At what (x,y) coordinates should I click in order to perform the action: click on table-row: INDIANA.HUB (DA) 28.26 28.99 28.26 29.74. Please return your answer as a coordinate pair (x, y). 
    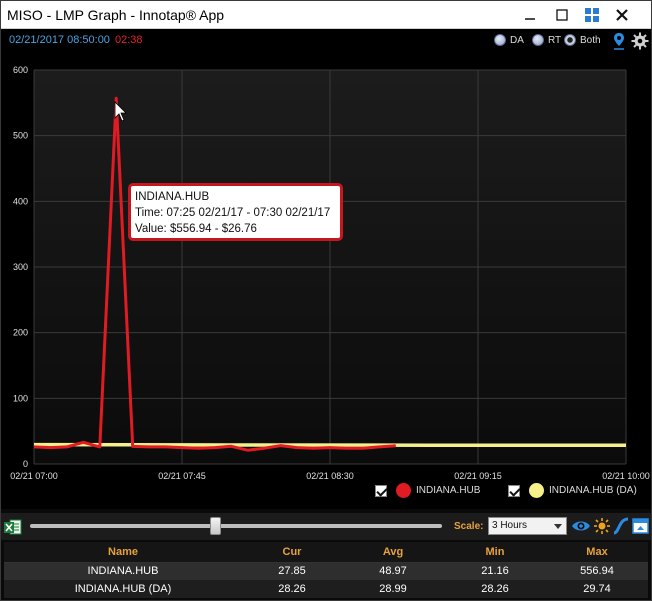
    Looking at the image, I should click on (326, 589).